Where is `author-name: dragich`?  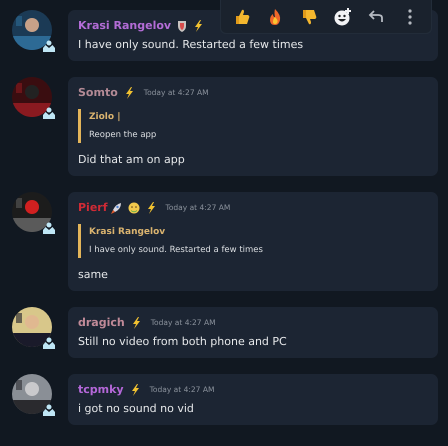 author-name: dragich is located at coordinates (101, 322).